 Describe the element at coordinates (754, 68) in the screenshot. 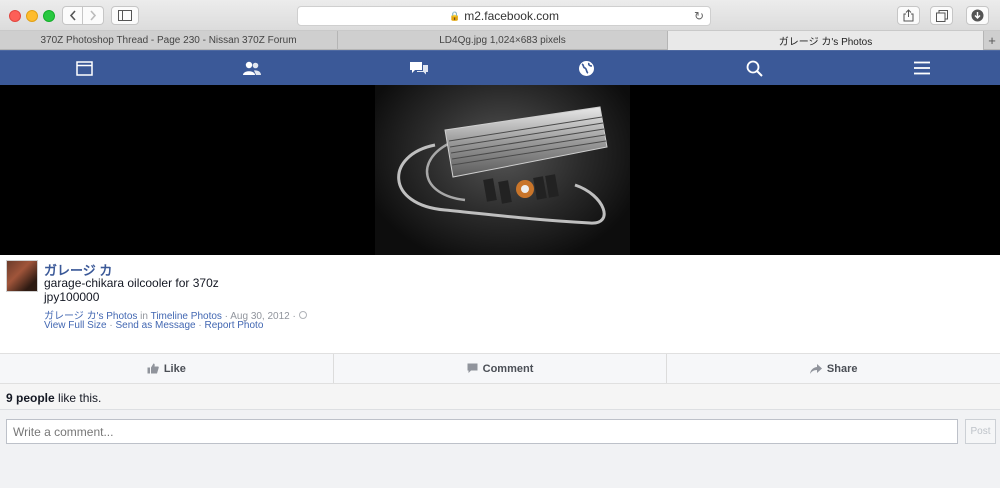

I see `search-icon` at that location.